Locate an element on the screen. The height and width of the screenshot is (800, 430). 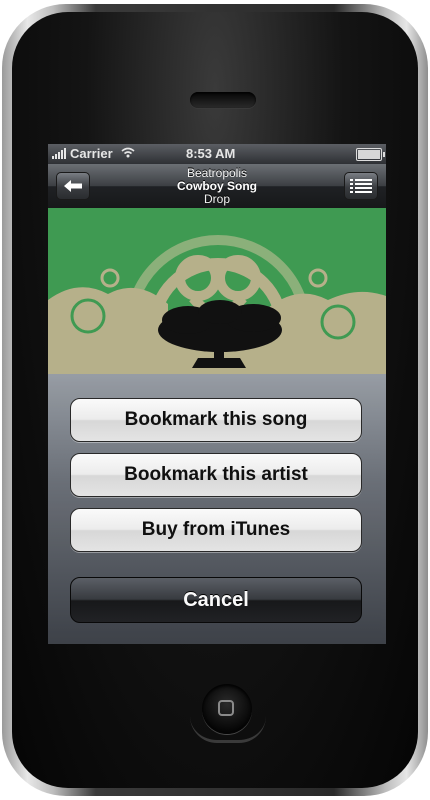
back-arrow-icon is located at coordinates (73, 186).